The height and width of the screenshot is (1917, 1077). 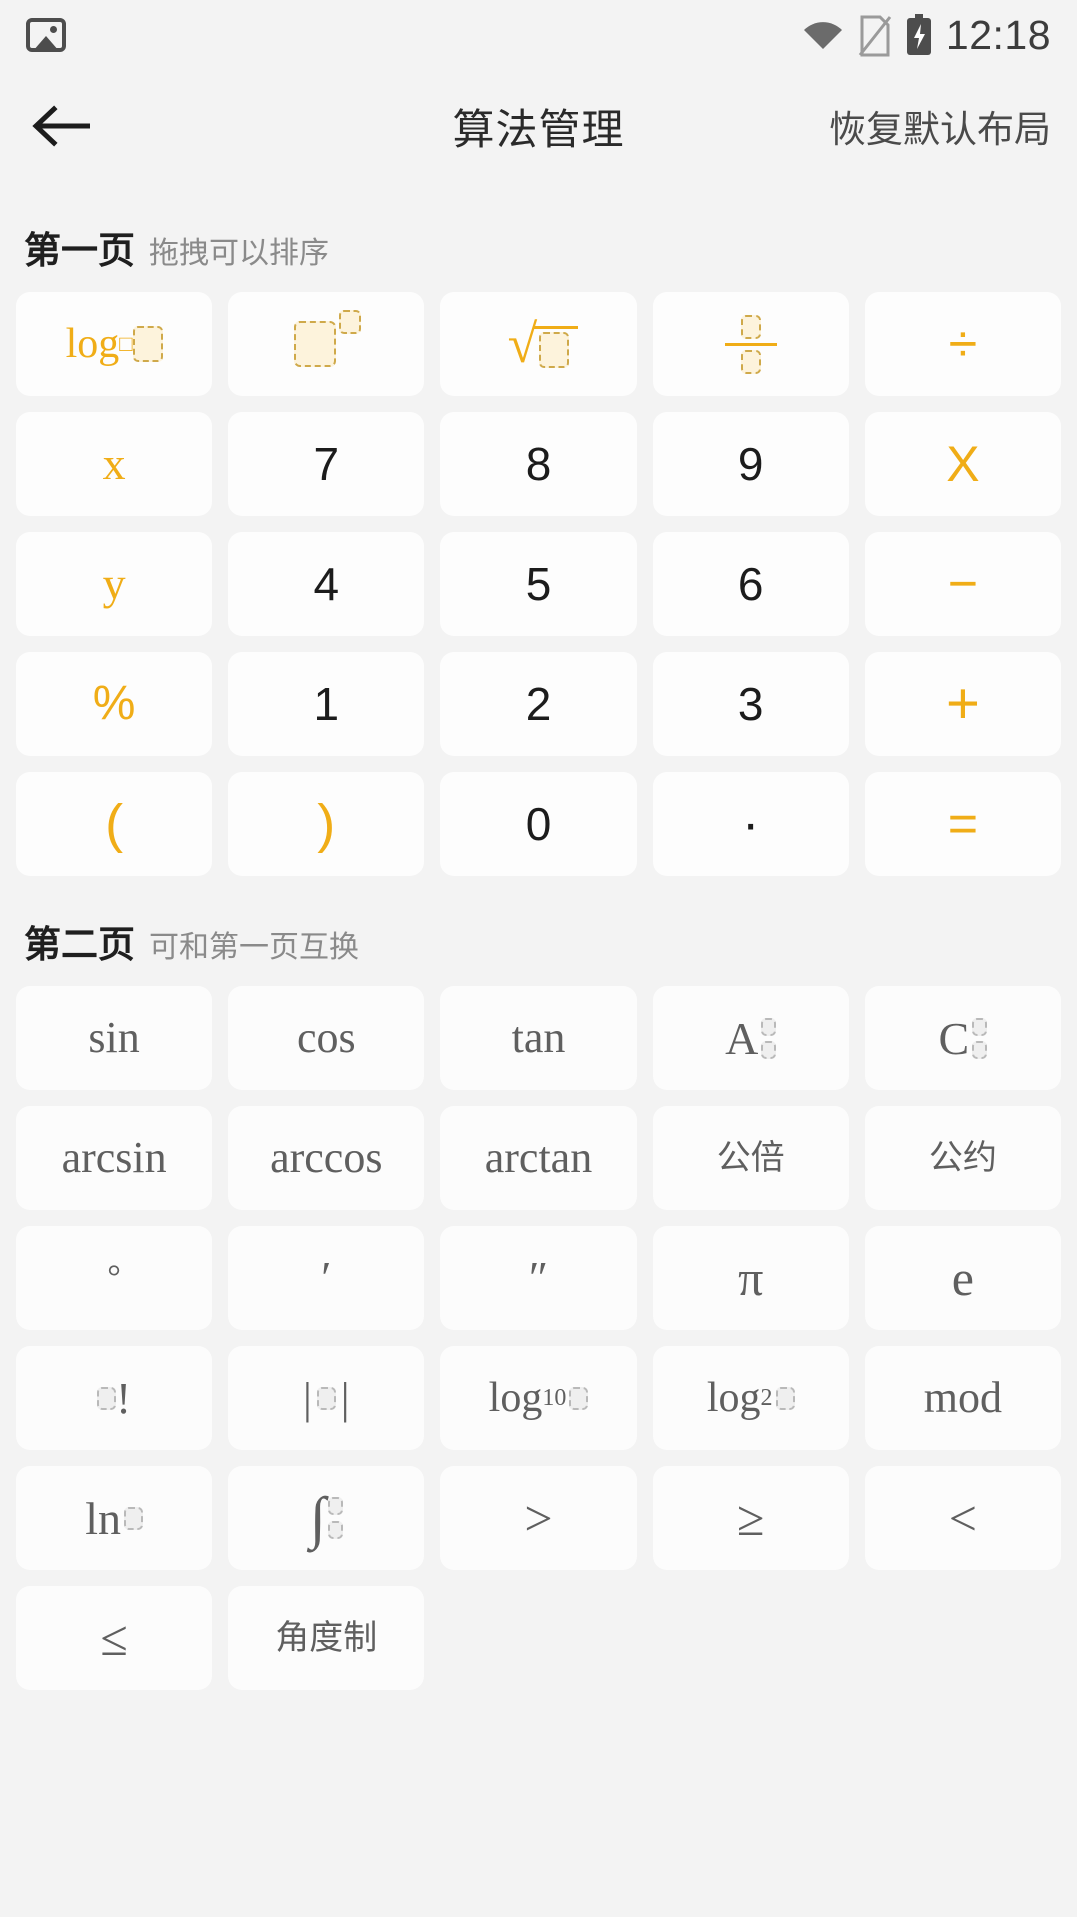 I want to click on key-label: ·, so click(x=751, y=824).